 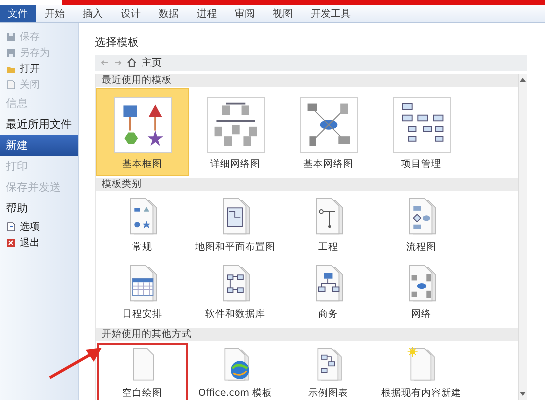 What do you see at coordinates (39, 227) in the screenshot?
I see `sidebar-item: 选项` at bounding box center [39, 227].